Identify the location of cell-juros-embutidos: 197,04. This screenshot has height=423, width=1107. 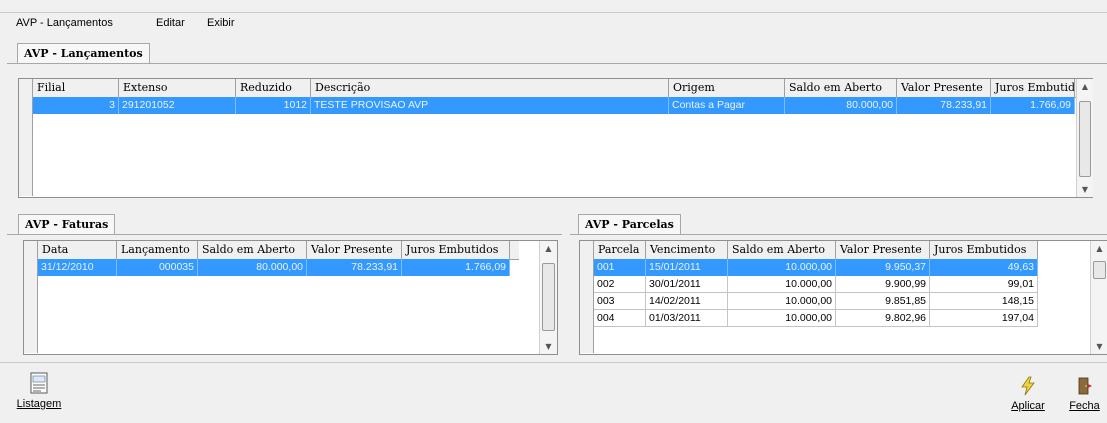
(984, 318).